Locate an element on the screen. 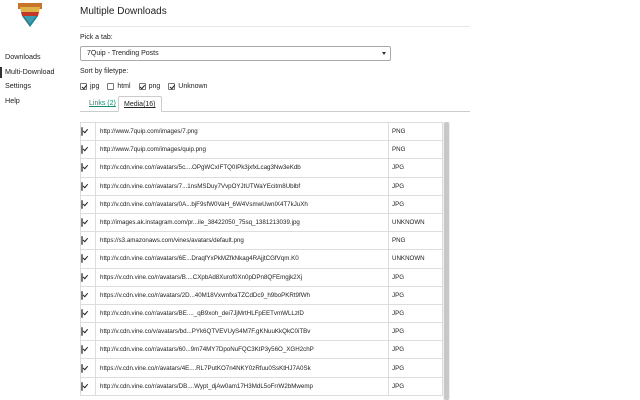 Image resolution: width=640 pixels, height=400 pixels. filter-unknown: Unknown is located at coordinates (188, 86).